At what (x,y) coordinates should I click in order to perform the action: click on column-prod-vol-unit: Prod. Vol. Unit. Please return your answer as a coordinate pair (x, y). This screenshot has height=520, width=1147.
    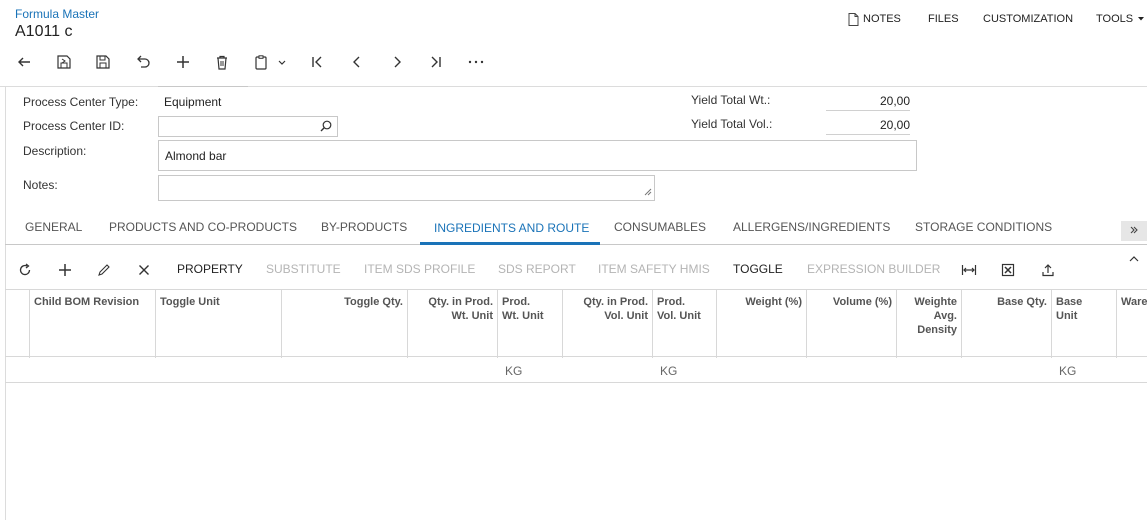
    Looking at the image, I should click on (684, 324).